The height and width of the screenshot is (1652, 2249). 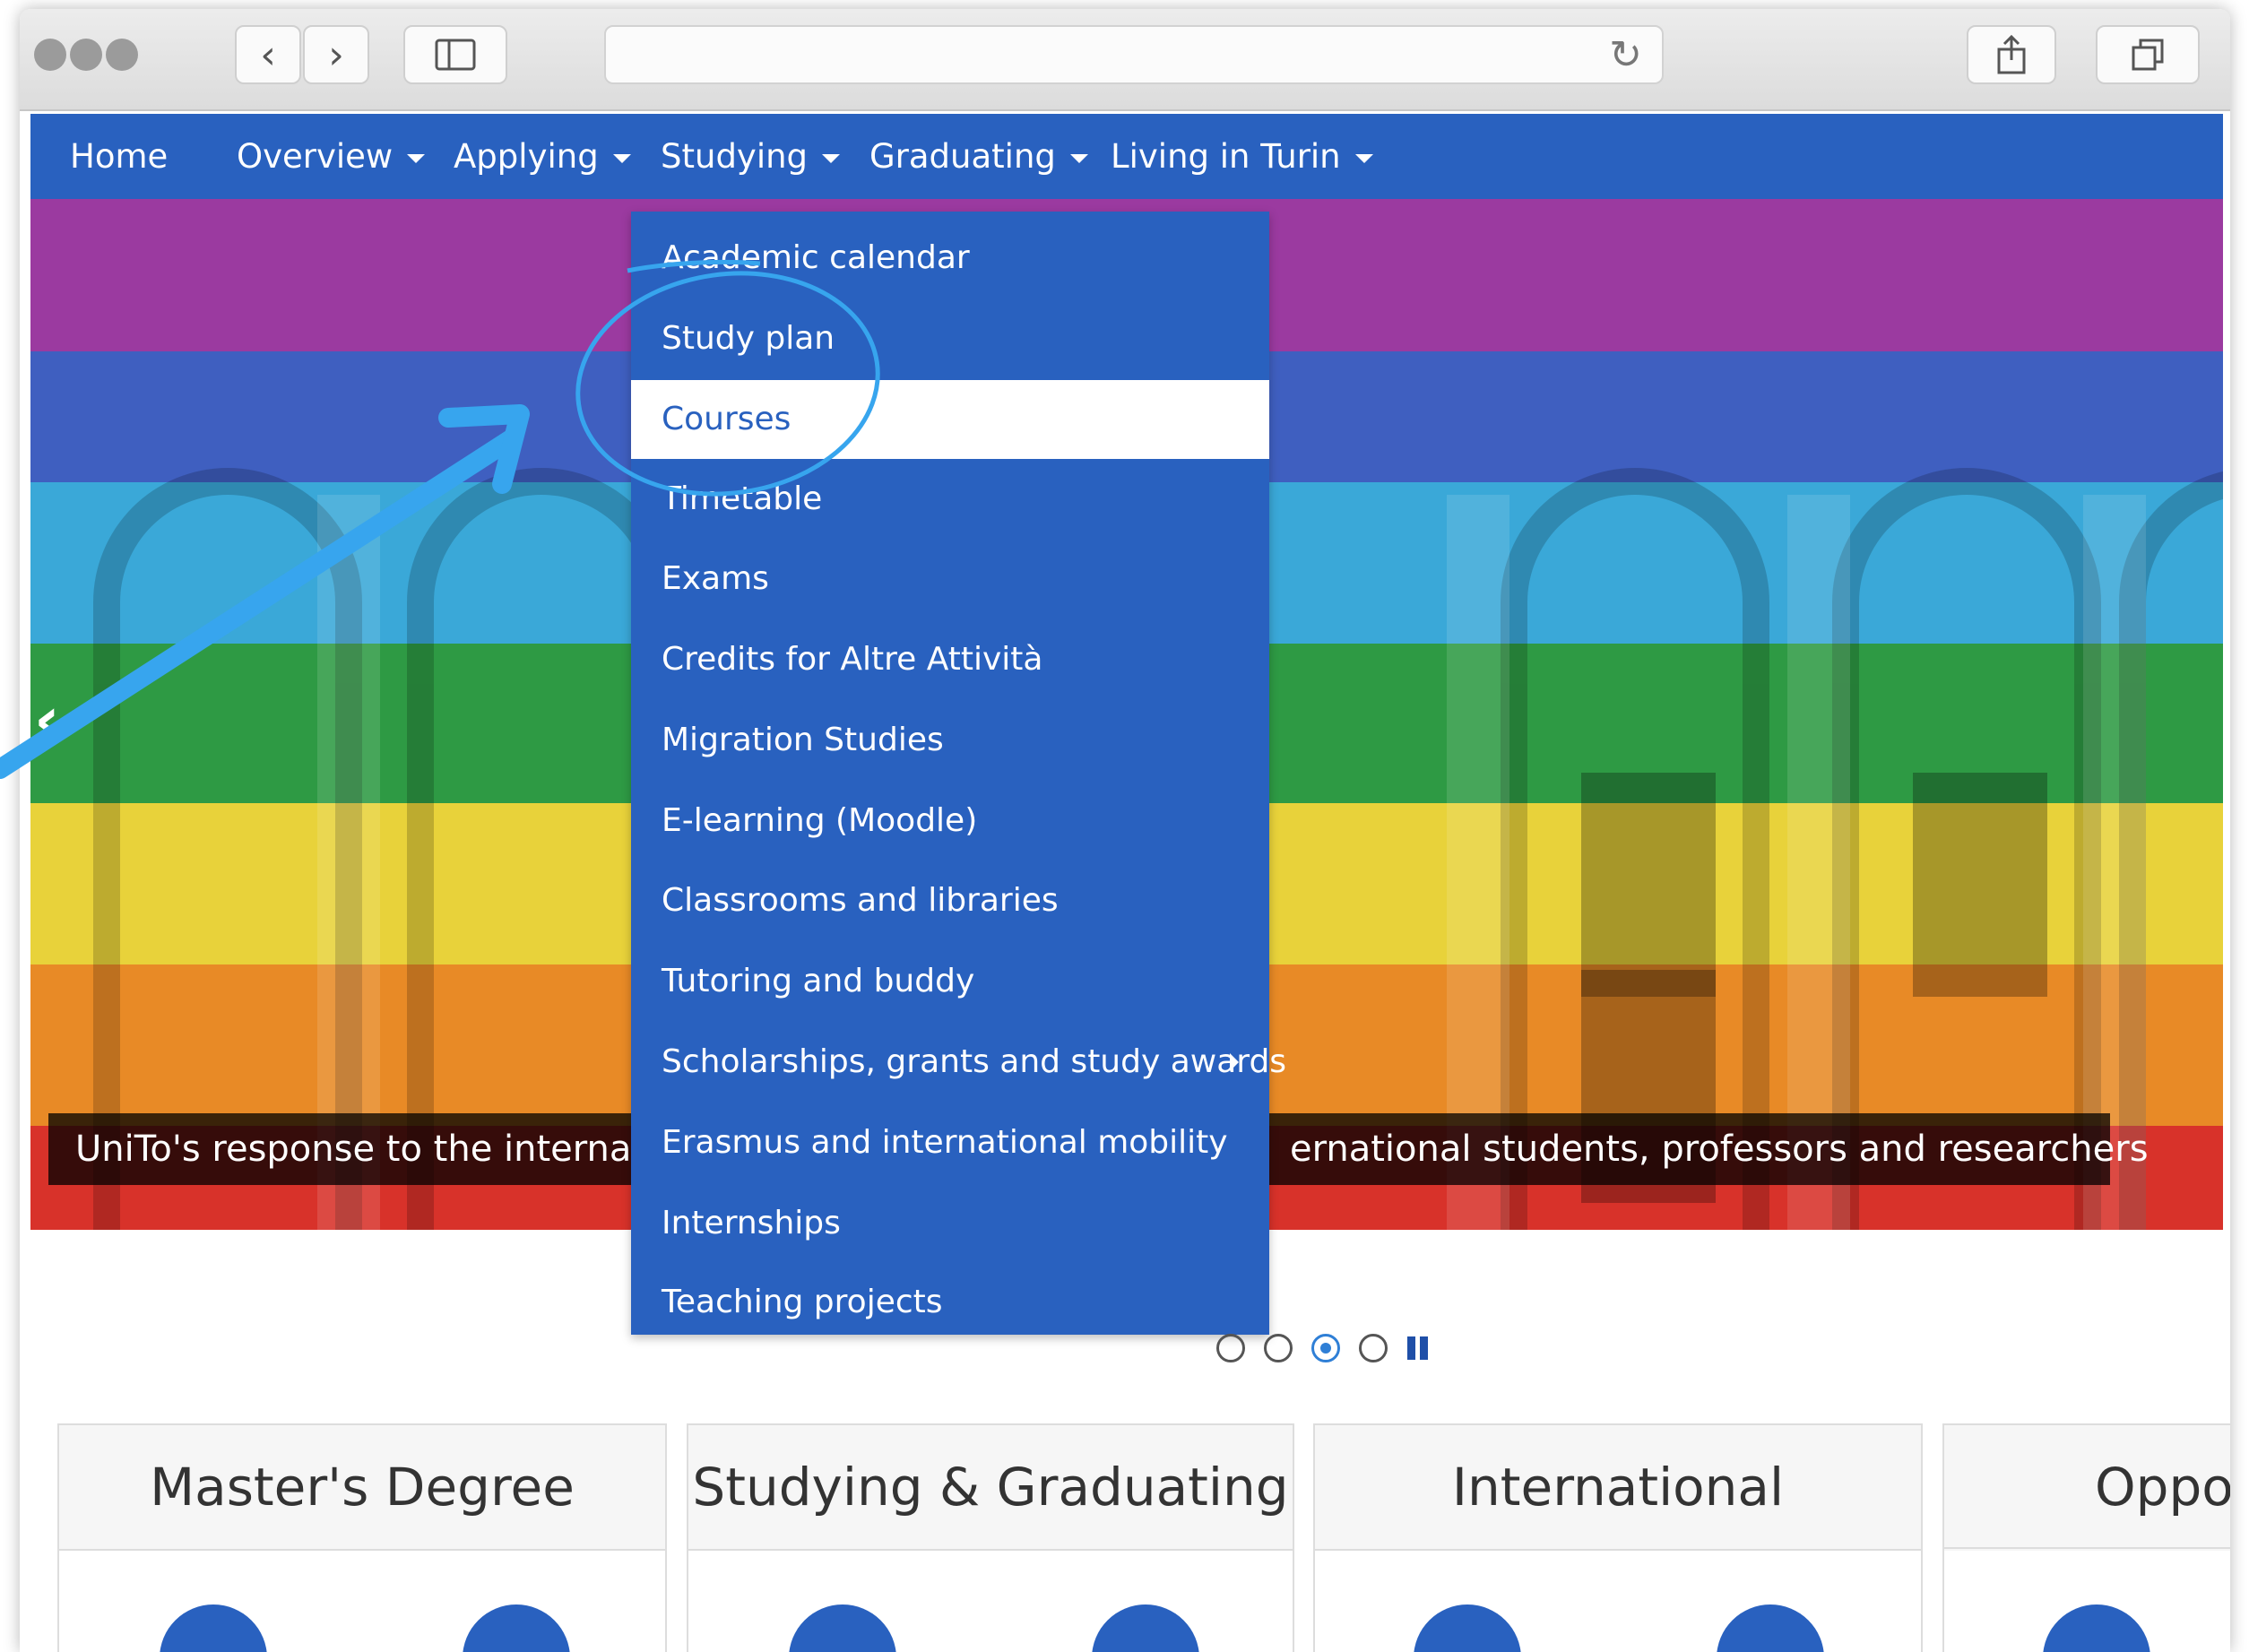 I want to click on share-icon, so click(x=2011, y=54).